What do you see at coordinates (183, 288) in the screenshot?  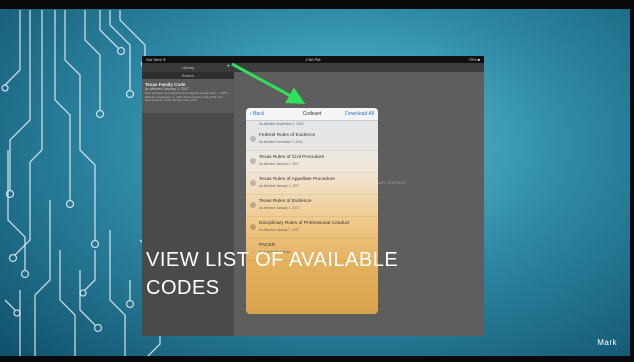 I see `caption-line-2: CODES` at bounding box center [183, 288].